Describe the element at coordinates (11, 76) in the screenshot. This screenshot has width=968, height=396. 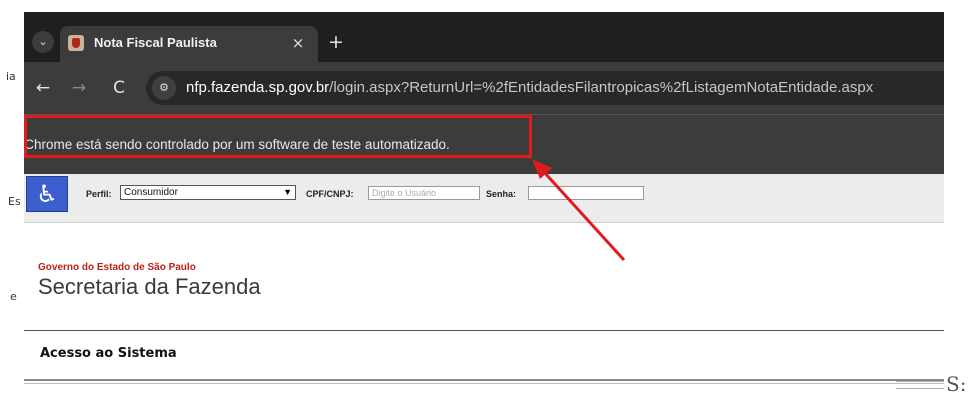
I see `background-text: ia` at that location.